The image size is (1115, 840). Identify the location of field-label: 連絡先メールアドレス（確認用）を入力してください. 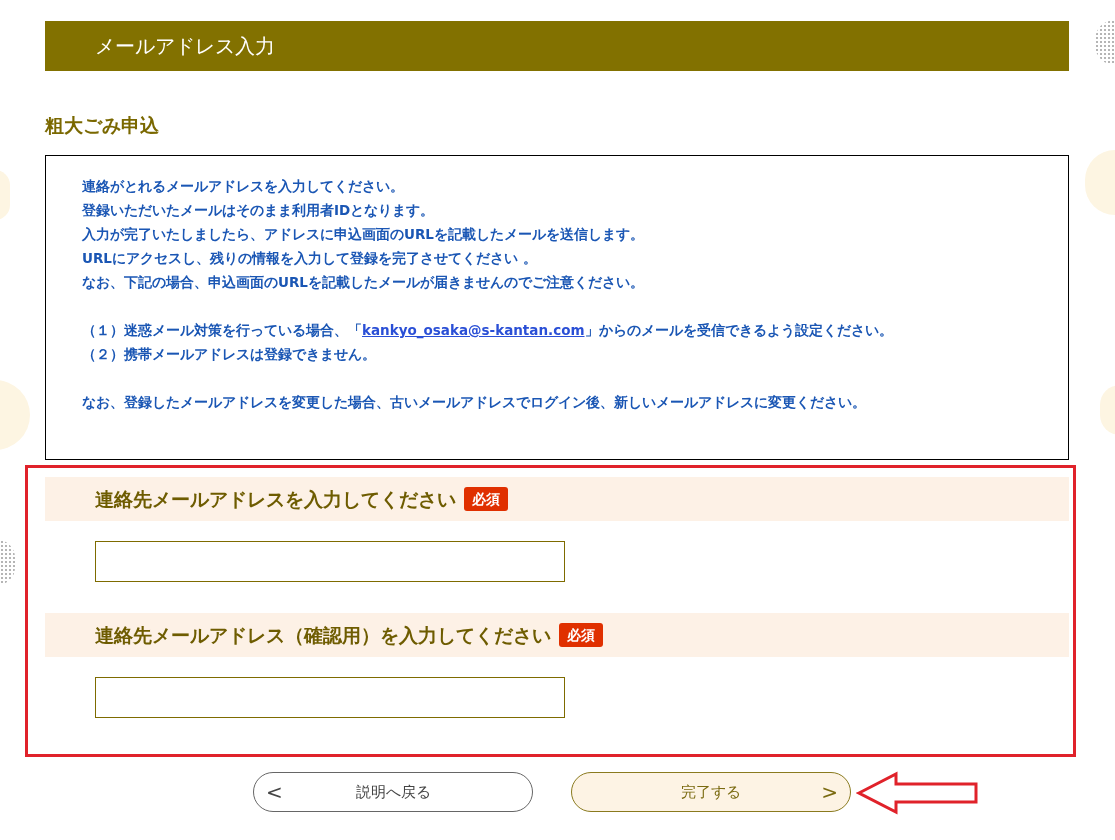
(323, 635).